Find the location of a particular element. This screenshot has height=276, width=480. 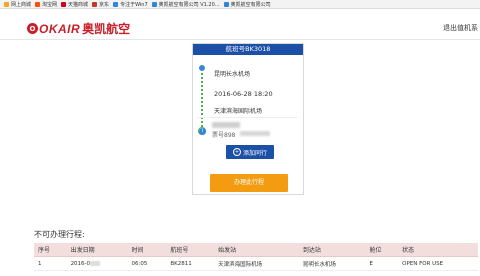

logout-link: 退出值机系 is located at coordinates (460, 28).